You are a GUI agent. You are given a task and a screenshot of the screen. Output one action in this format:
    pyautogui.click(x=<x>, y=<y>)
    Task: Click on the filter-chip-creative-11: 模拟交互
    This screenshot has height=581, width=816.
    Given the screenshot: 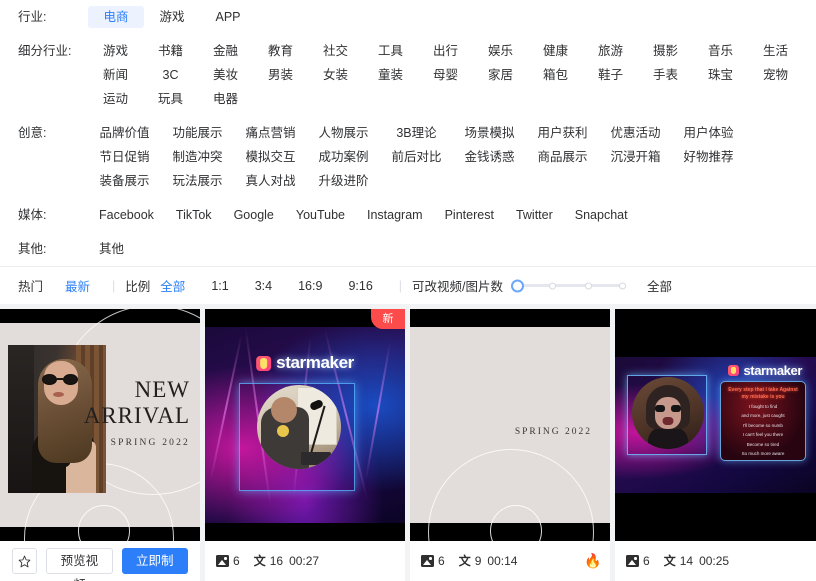 What is the action you would take?
    pyautogui.click(x=270, y=157)
    